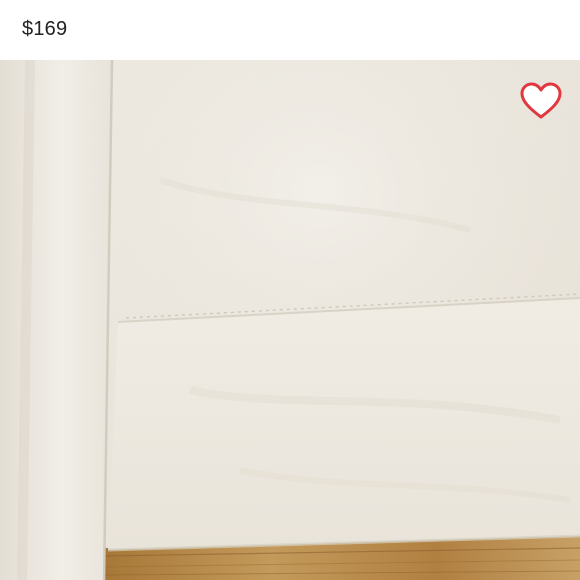 The width and height of the screenshot is (580, 580). Describe the element at coordinates (290, 30) in the screenshot. I see `price-header: $169` at that location.